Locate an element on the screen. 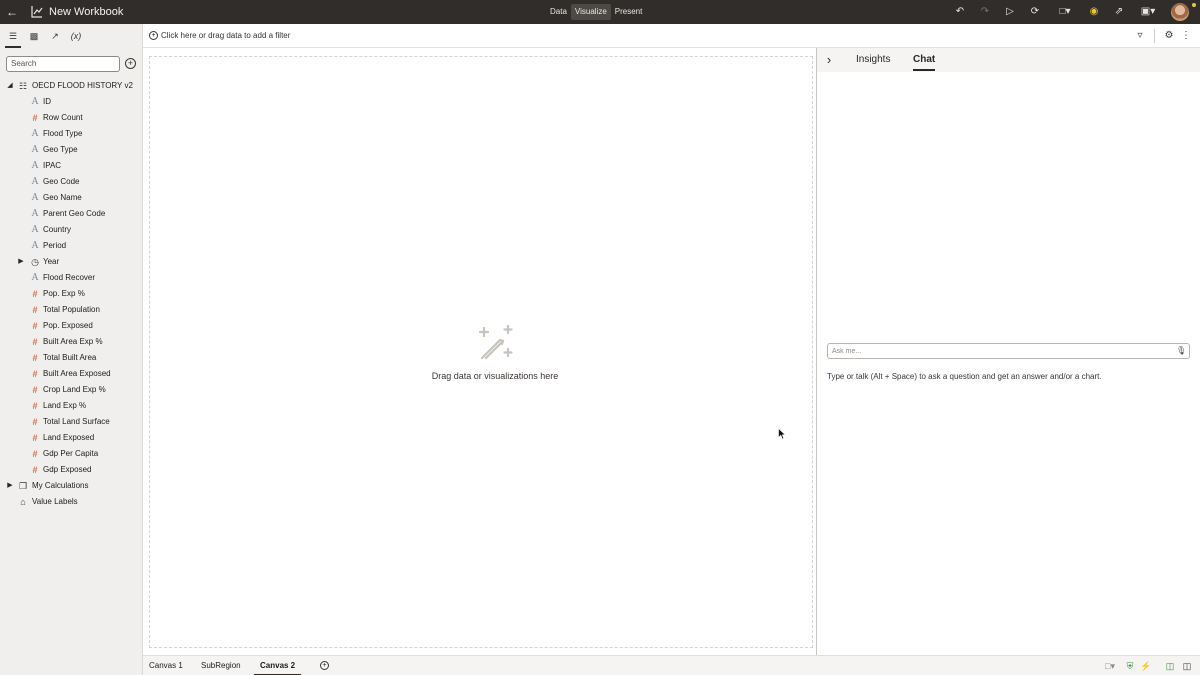 The width and height of the screenshot is (1200, 675). tree-field: # Land Exposed is located at coordinates (71, 438).